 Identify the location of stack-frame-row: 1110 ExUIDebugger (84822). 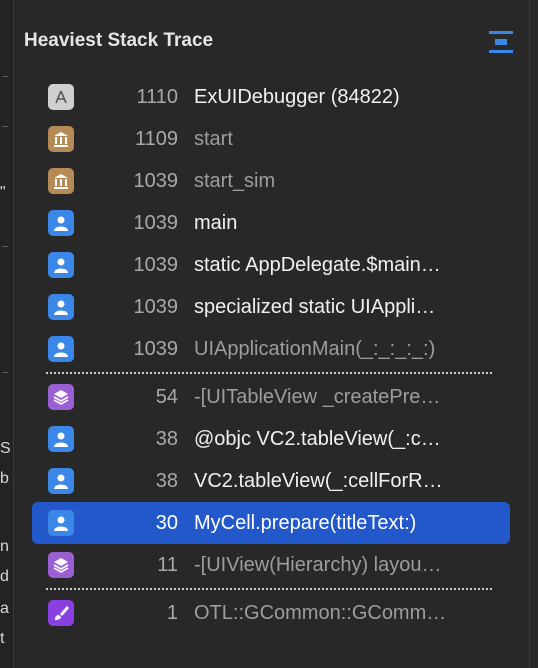
(271, 97).